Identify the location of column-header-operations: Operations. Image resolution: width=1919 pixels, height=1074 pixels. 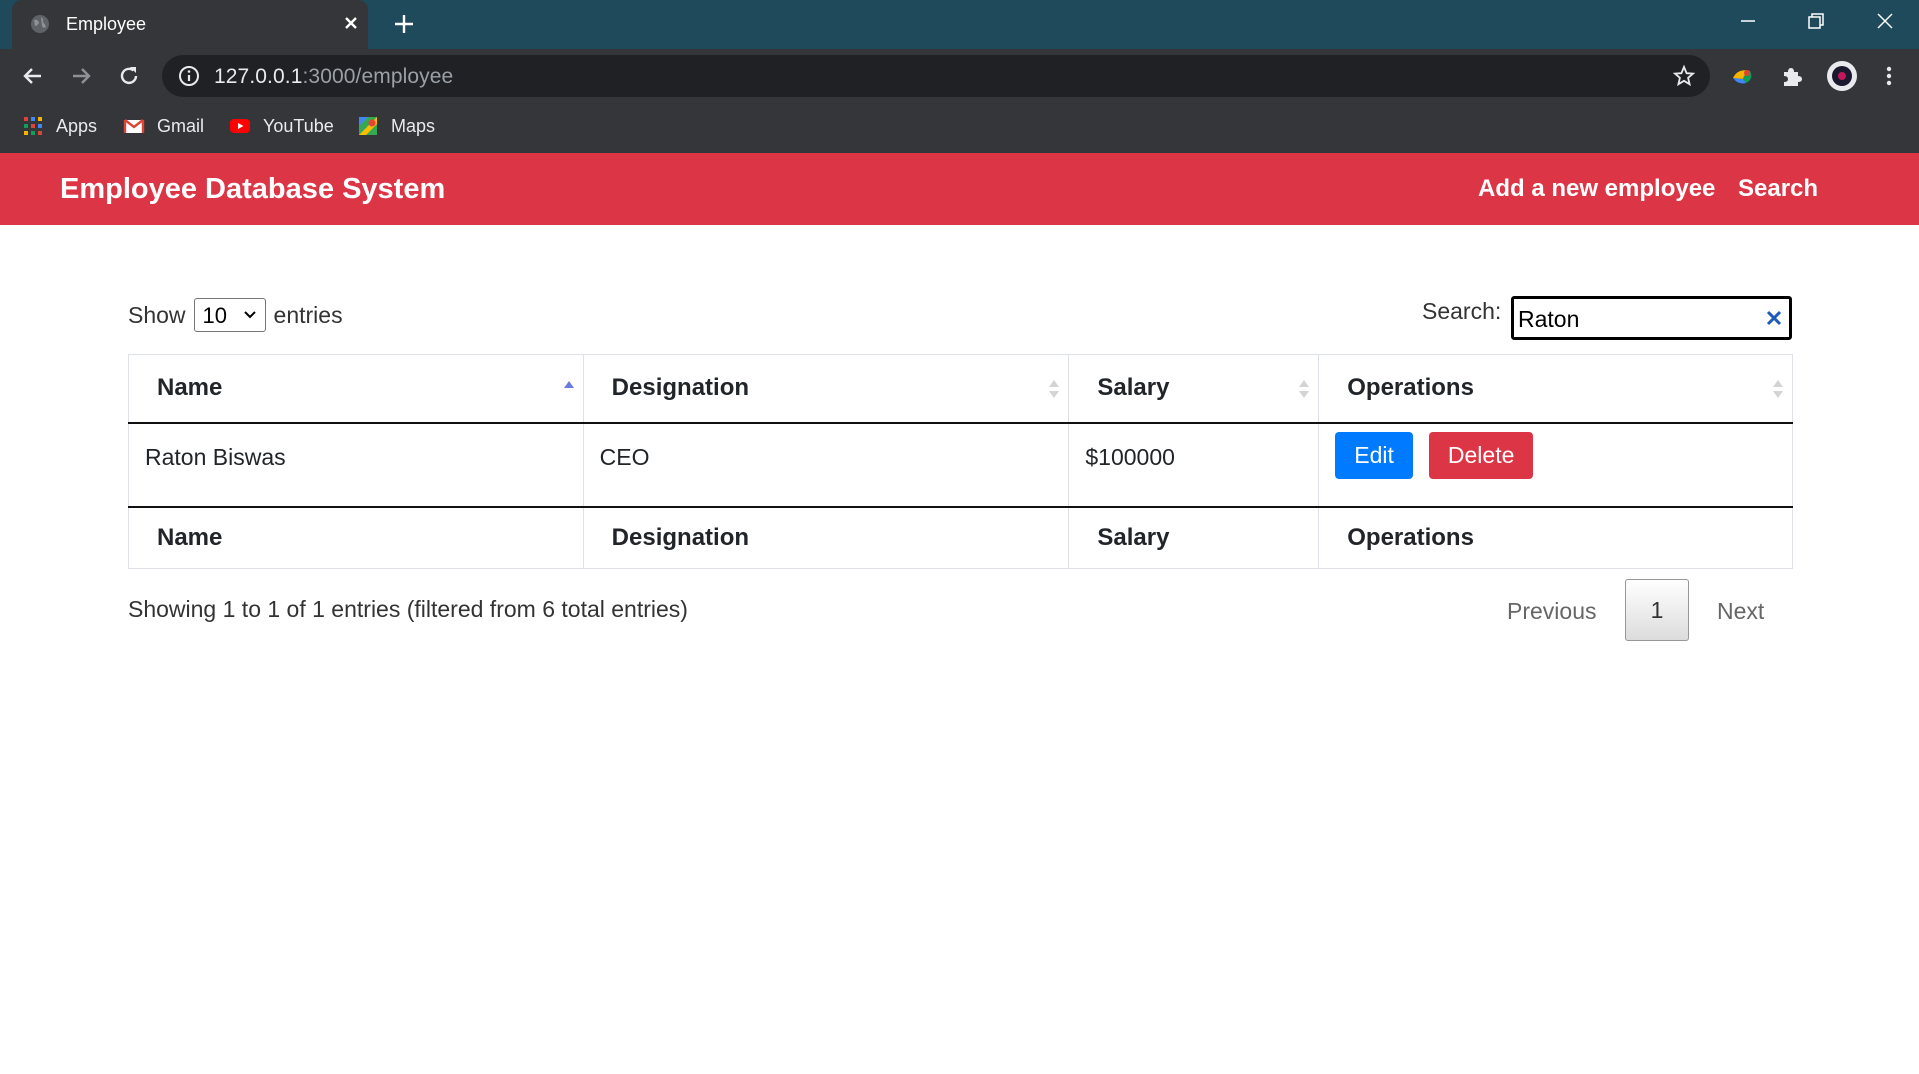
(1555, 389).